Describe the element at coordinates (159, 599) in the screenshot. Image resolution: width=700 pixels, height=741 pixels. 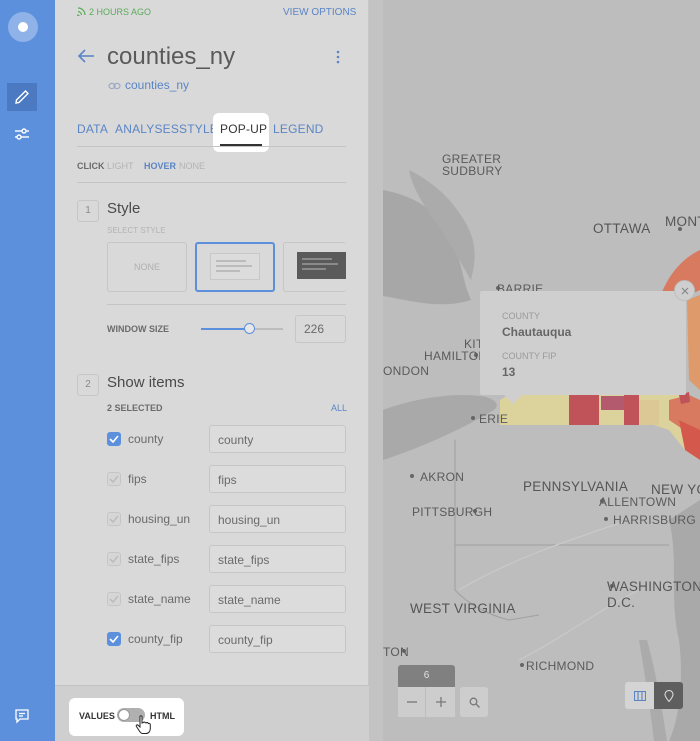
I see `field-name-state-name: state_name` at that location.